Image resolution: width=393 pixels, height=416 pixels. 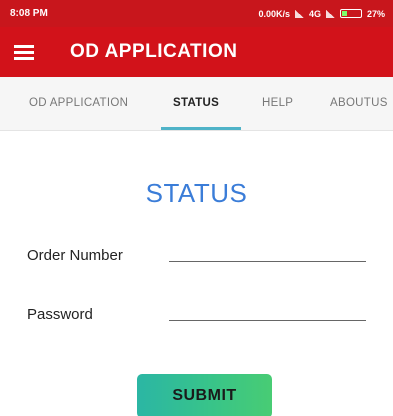 I want to click on submit-button: SUBMIT, so click(x=204, y=395).